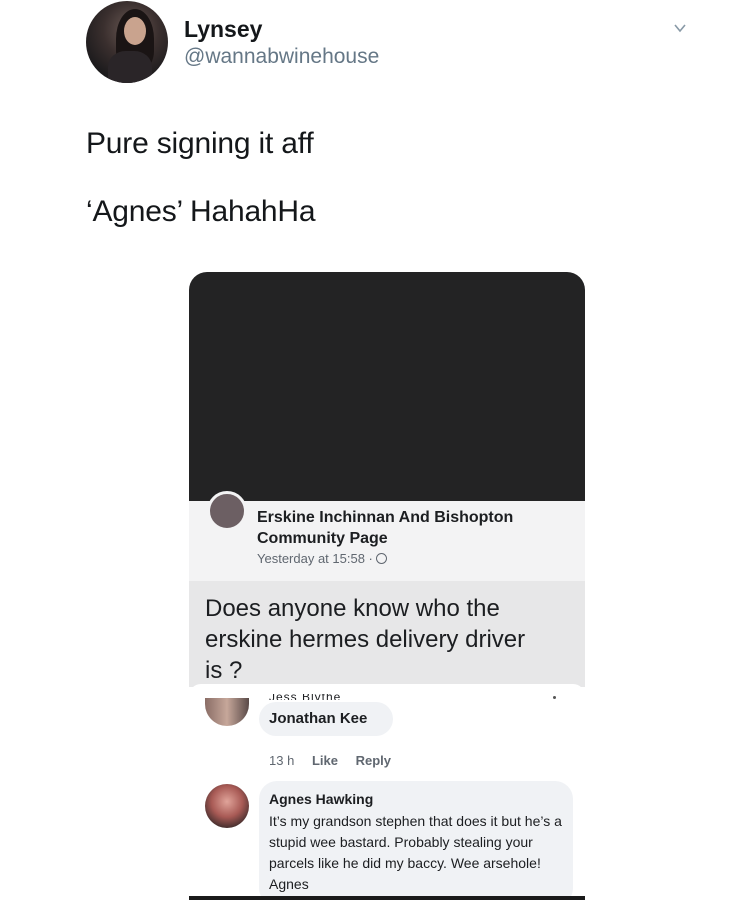  I want to click on redacted-area, so click(387, 386).